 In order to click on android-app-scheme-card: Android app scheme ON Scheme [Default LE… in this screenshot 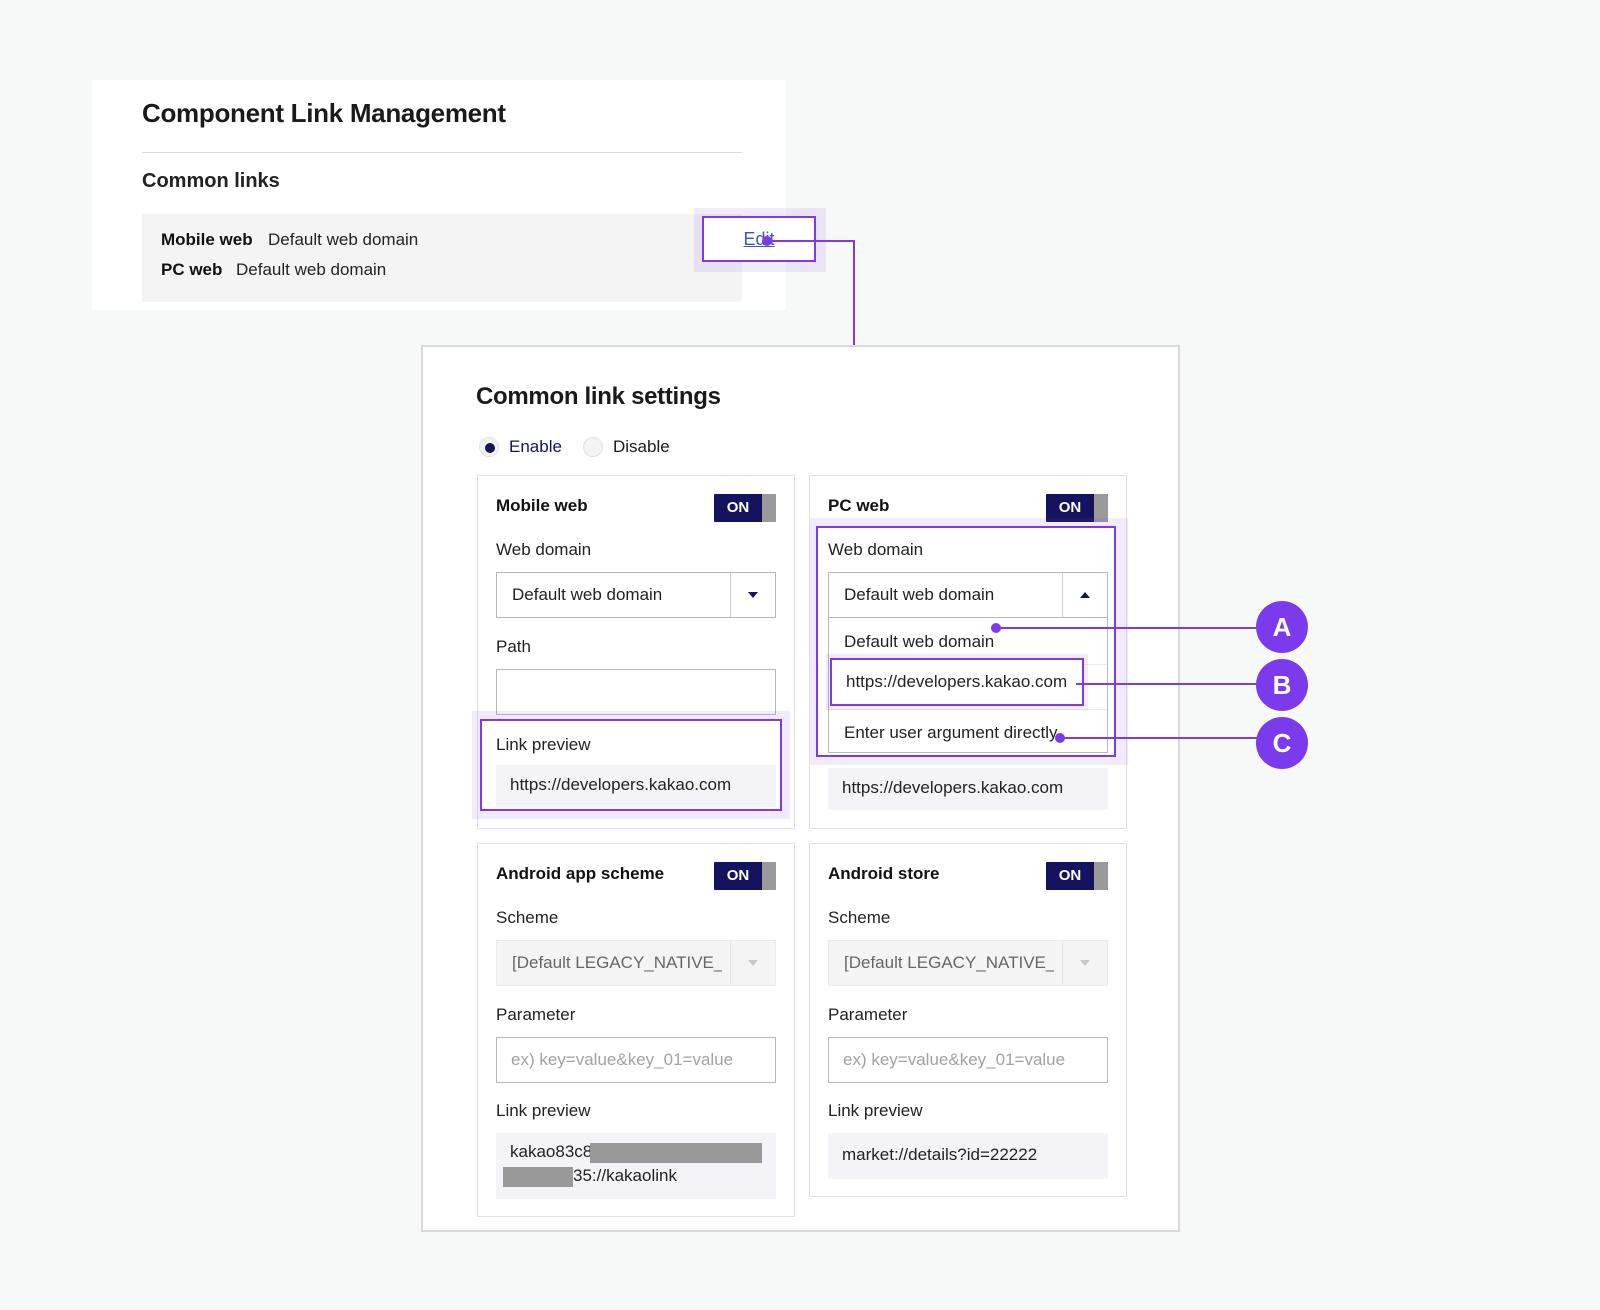, I will do `click(636, 1030)`.